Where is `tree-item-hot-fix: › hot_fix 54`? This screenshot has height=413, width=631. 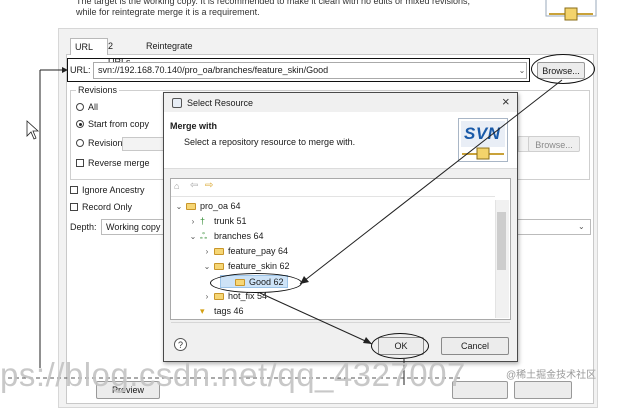 tree-item-hot-fix: › hot_fix 54 is located at coordinates (235, 296).